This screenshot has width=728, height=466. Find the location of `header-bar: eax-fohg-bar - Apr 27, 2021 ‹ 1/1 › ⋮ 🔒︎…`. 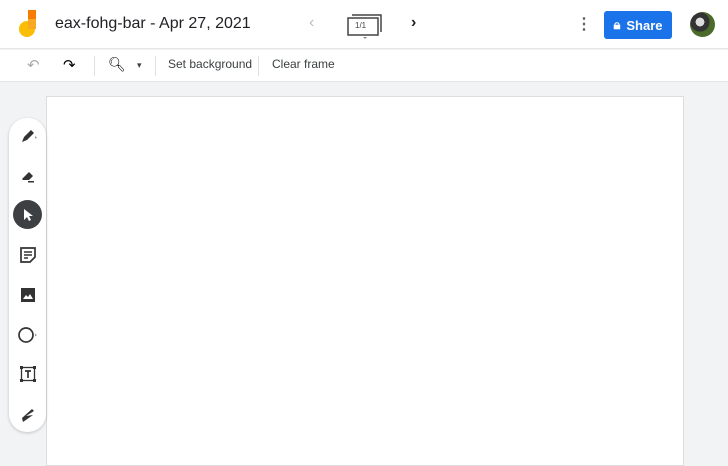

header-bar: eax-fohg-bar - Apr 27, 2021 ‹ 1/1 › ⋮ 🔒︎… is located at coordinates (364, 24).